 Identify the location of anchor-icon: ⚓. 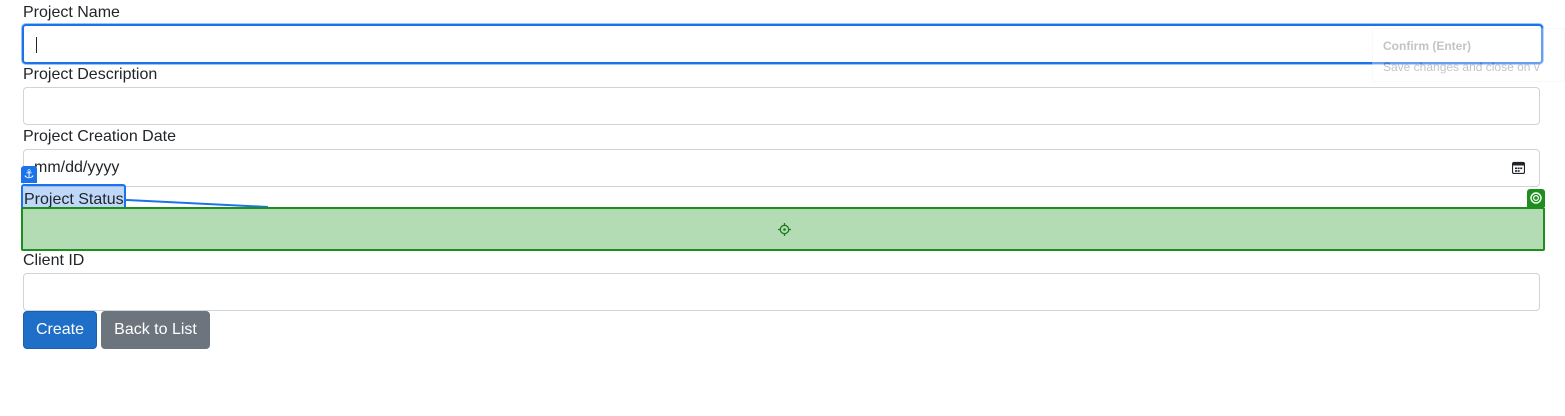
(29, 174).